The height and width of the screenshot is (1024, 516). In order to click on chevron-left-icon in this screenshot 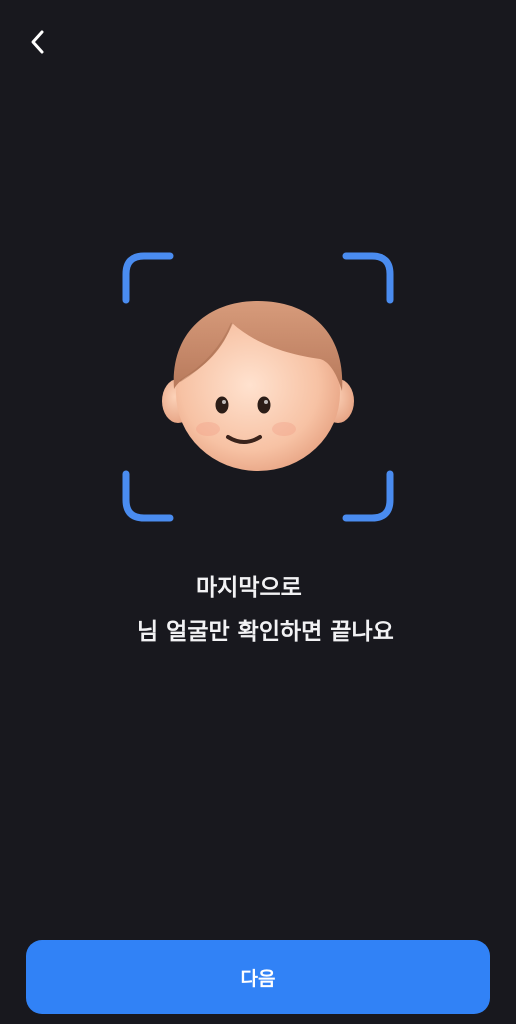, I will do `click(38, 42)`.